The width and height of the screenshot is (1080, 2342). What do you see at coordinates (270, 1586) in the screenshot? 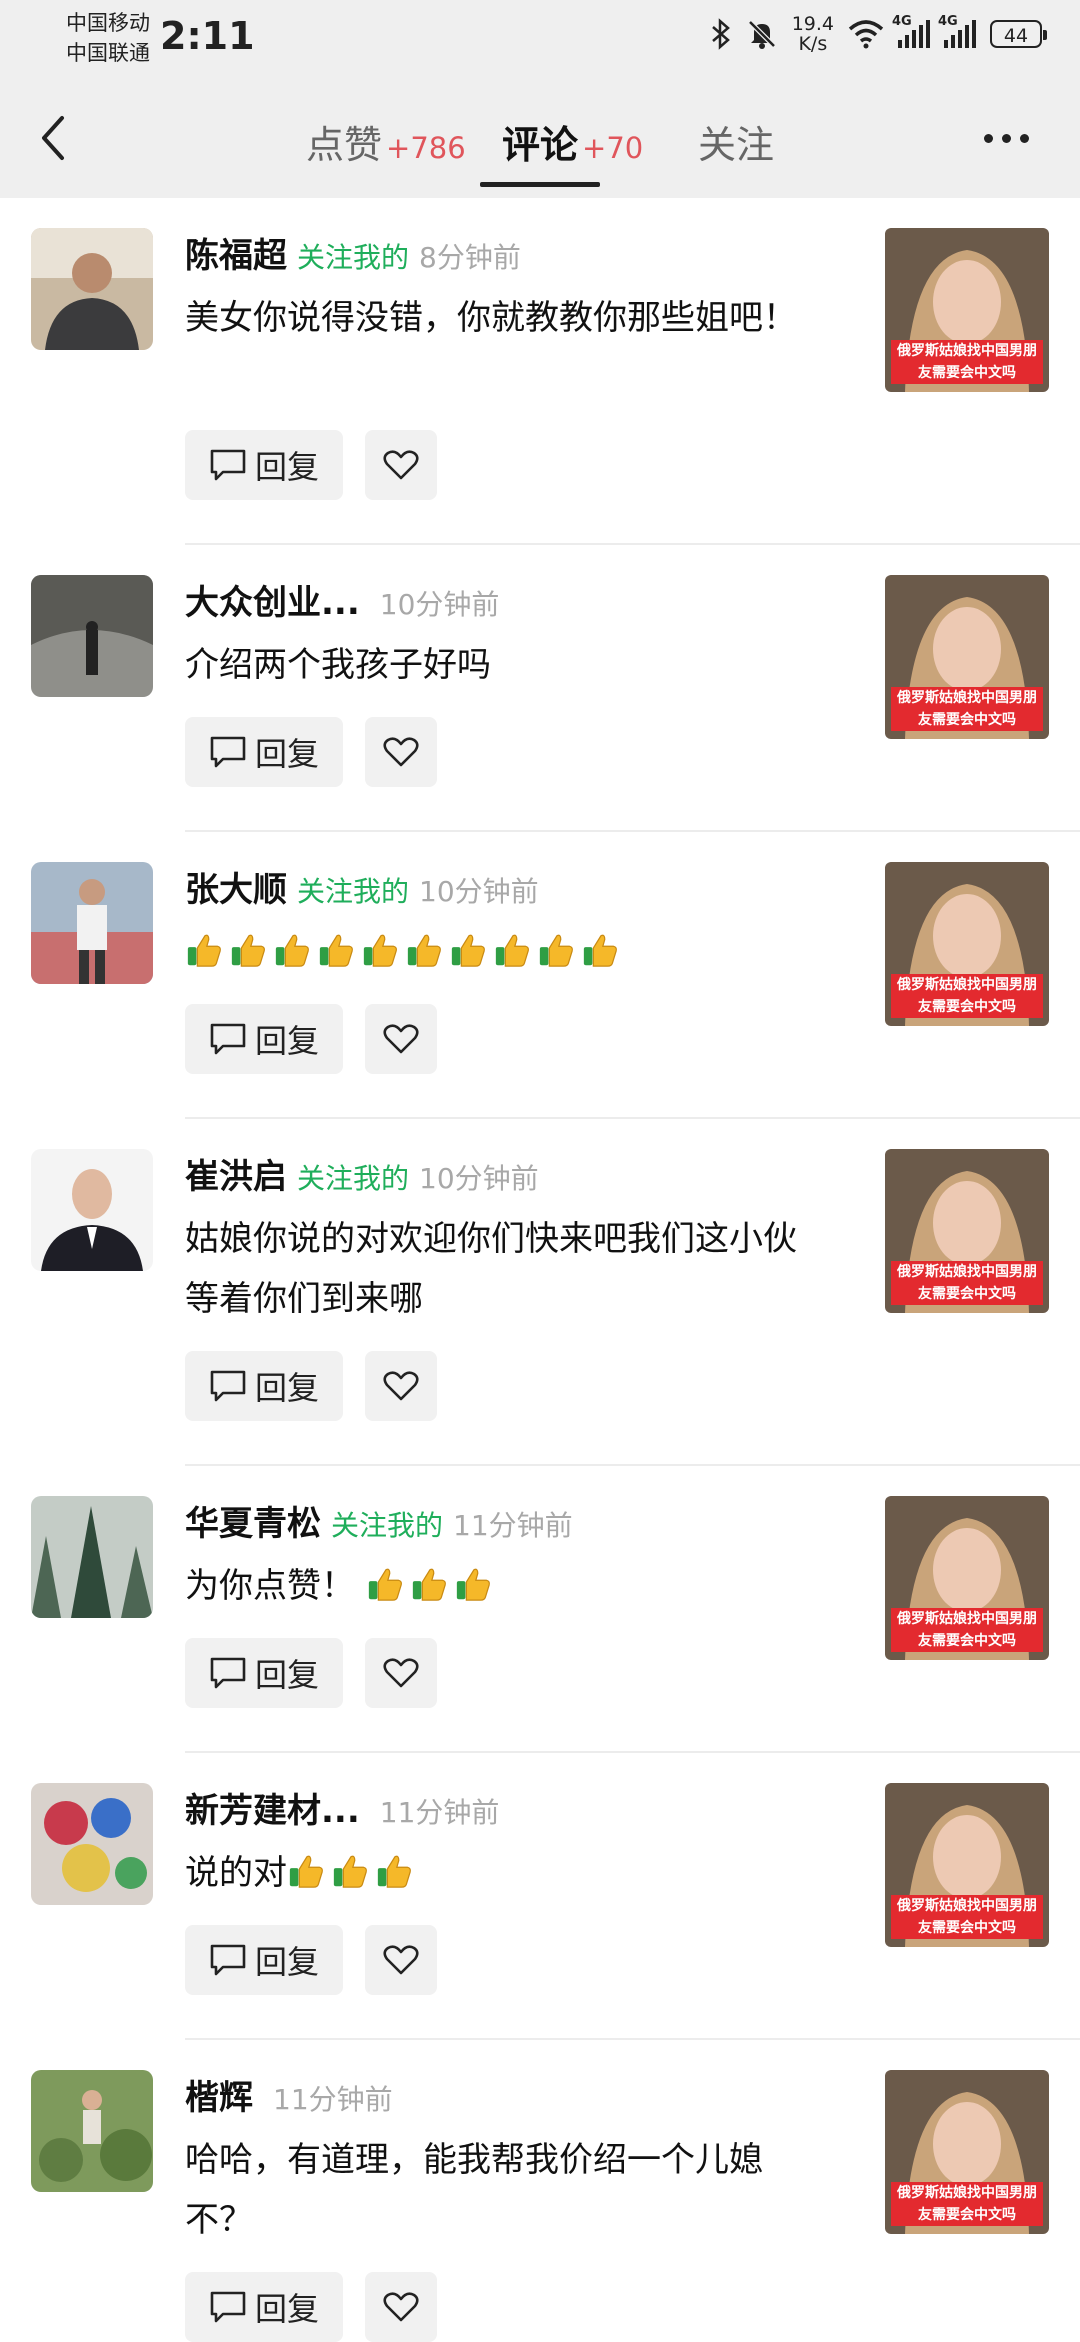
I see `comment-text-content: 为你点赞！` at bounding box center [270, 1586].